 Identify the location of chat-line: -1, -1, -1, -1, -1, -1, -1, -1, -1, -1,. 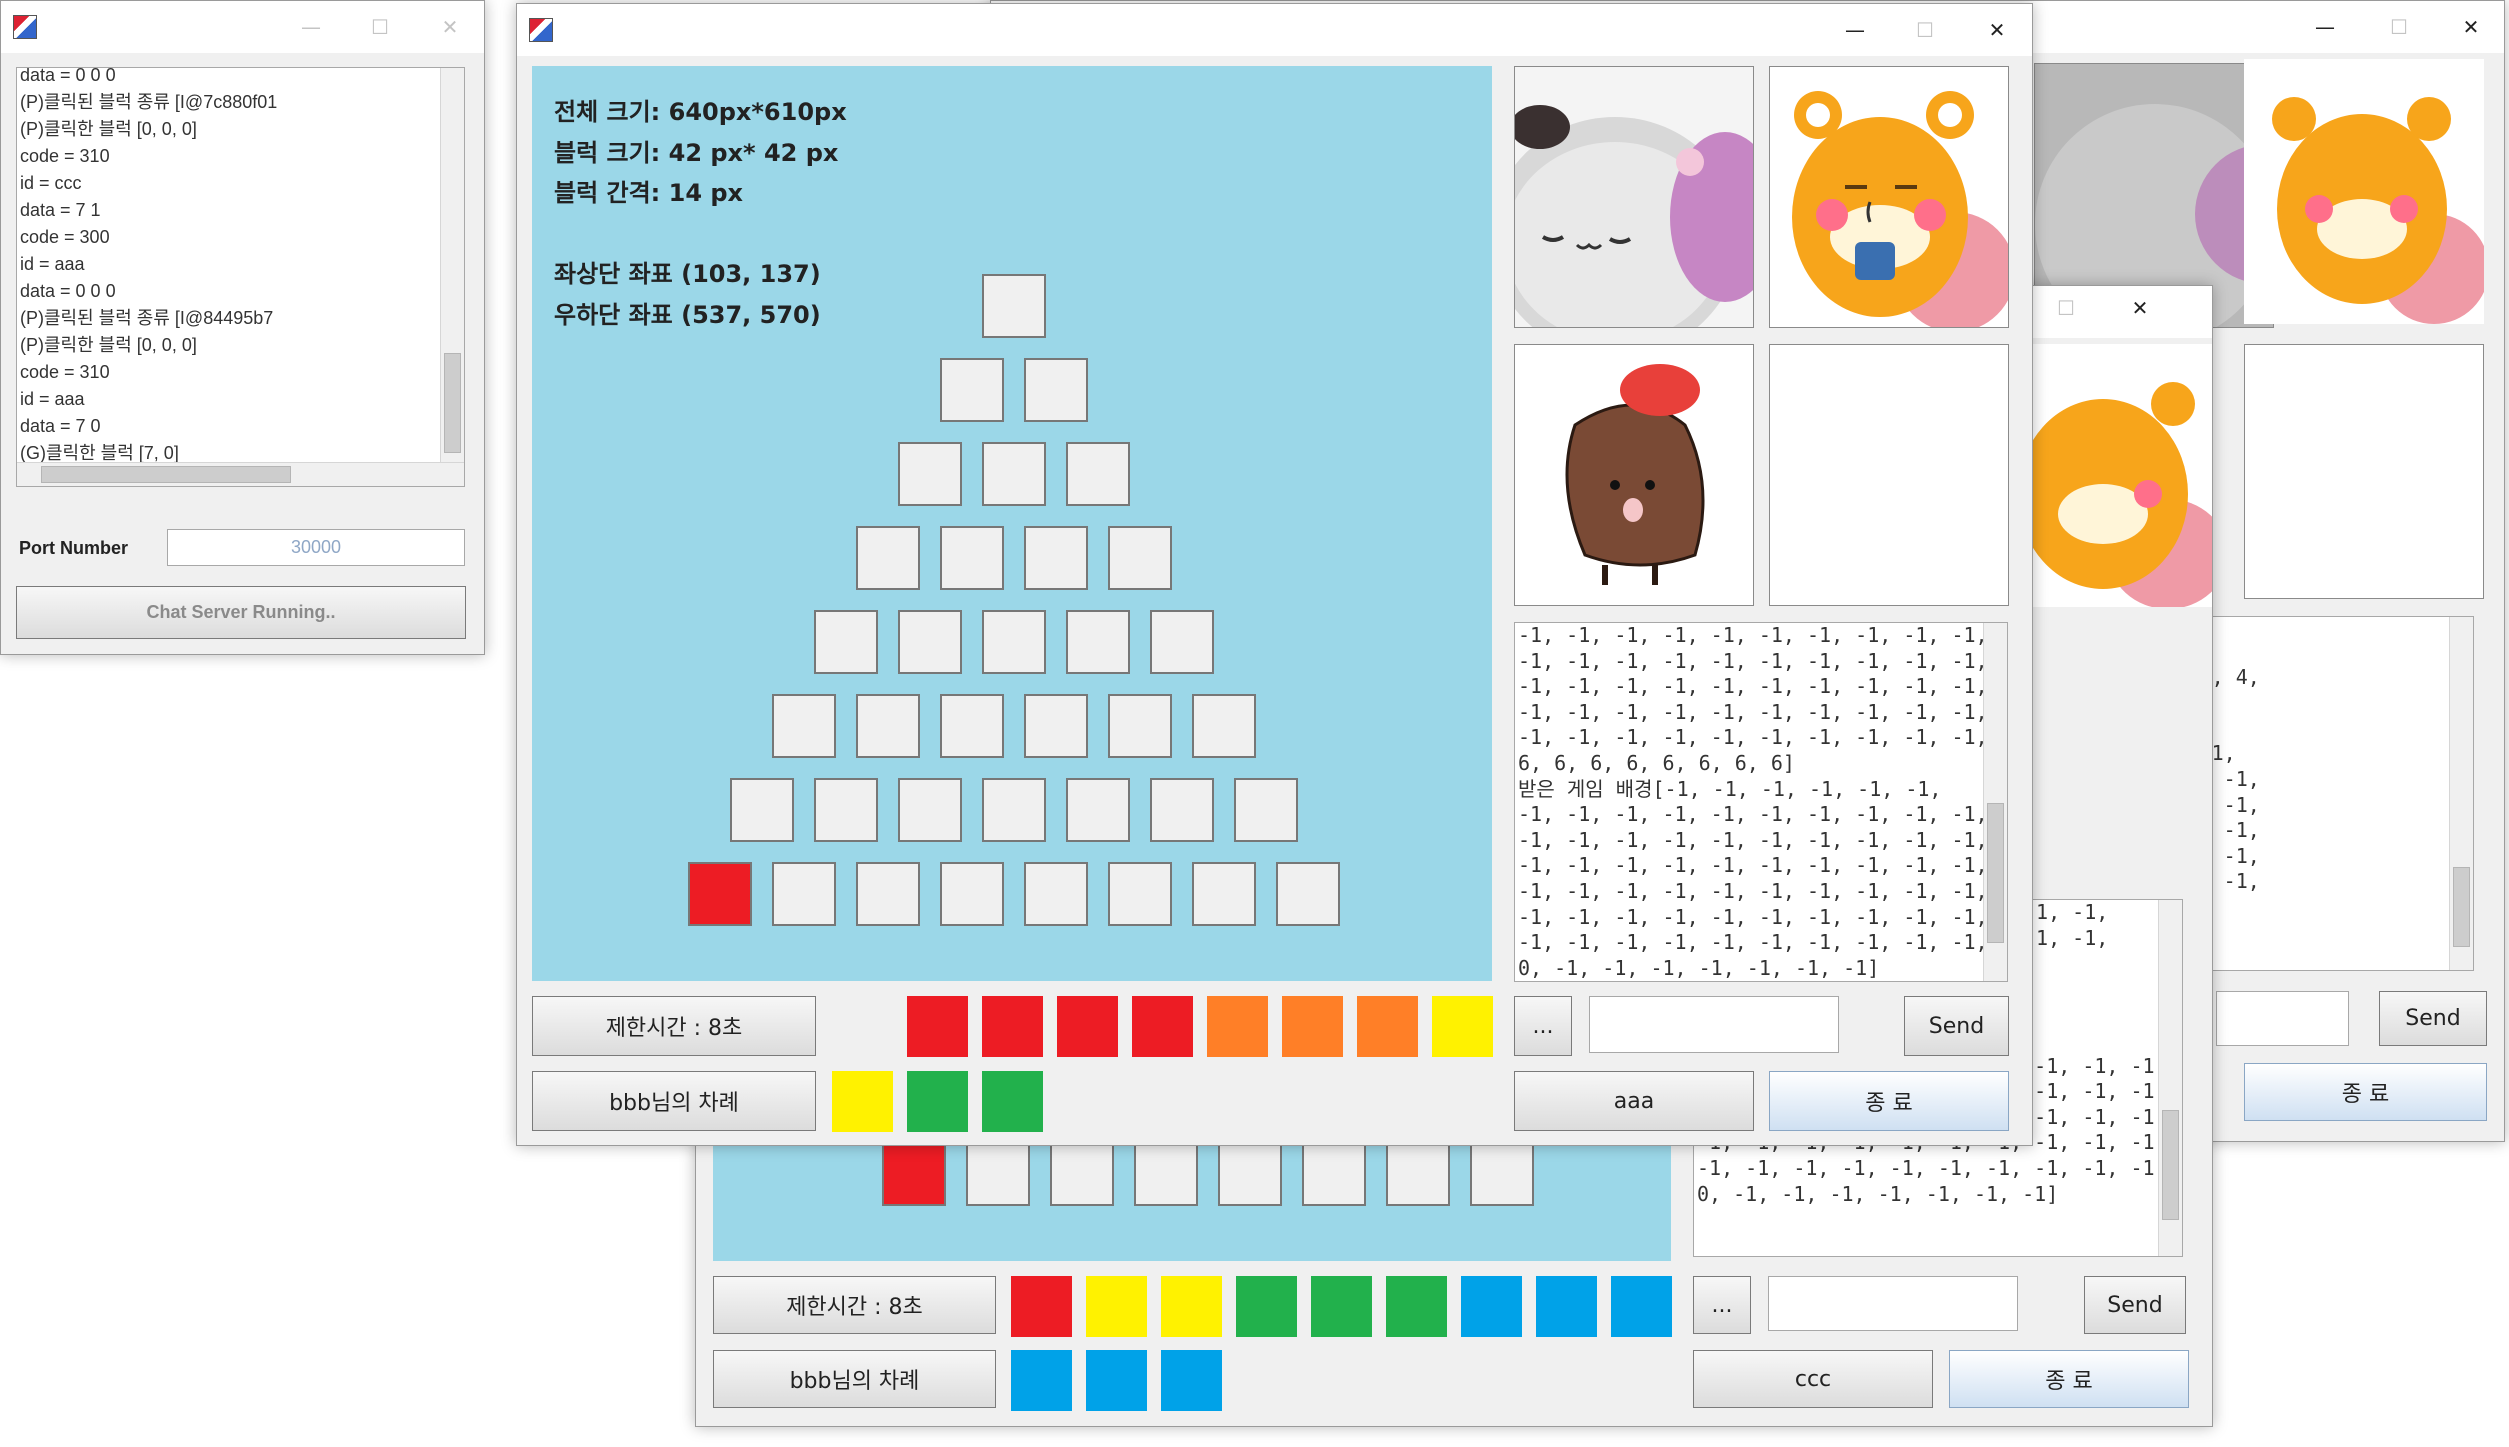
(1753, 916).